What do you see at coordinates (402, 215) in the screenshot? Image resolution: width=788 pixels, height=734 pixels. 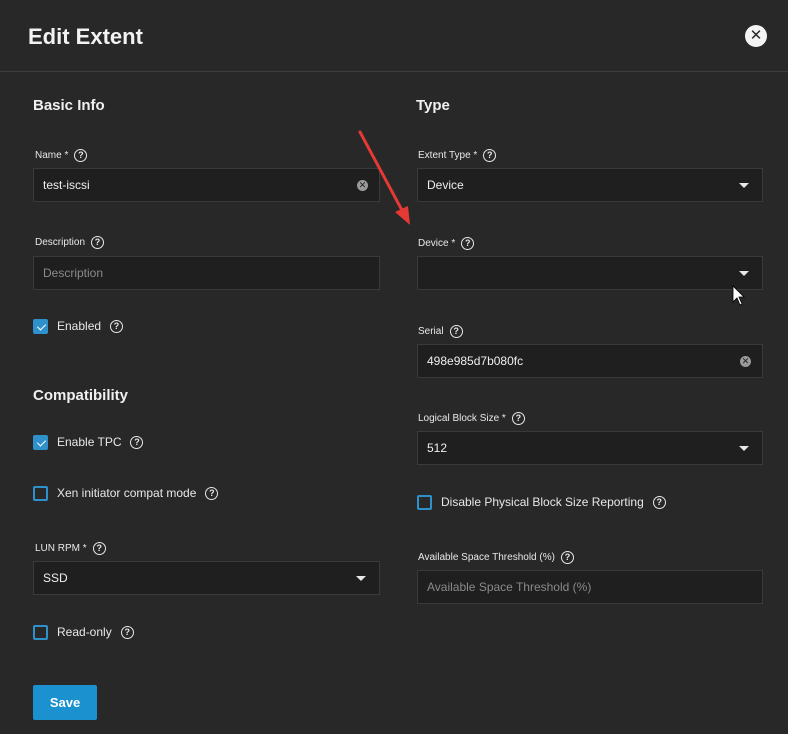 I see `annotation-arrow-head` at bounding box center [402, 215].